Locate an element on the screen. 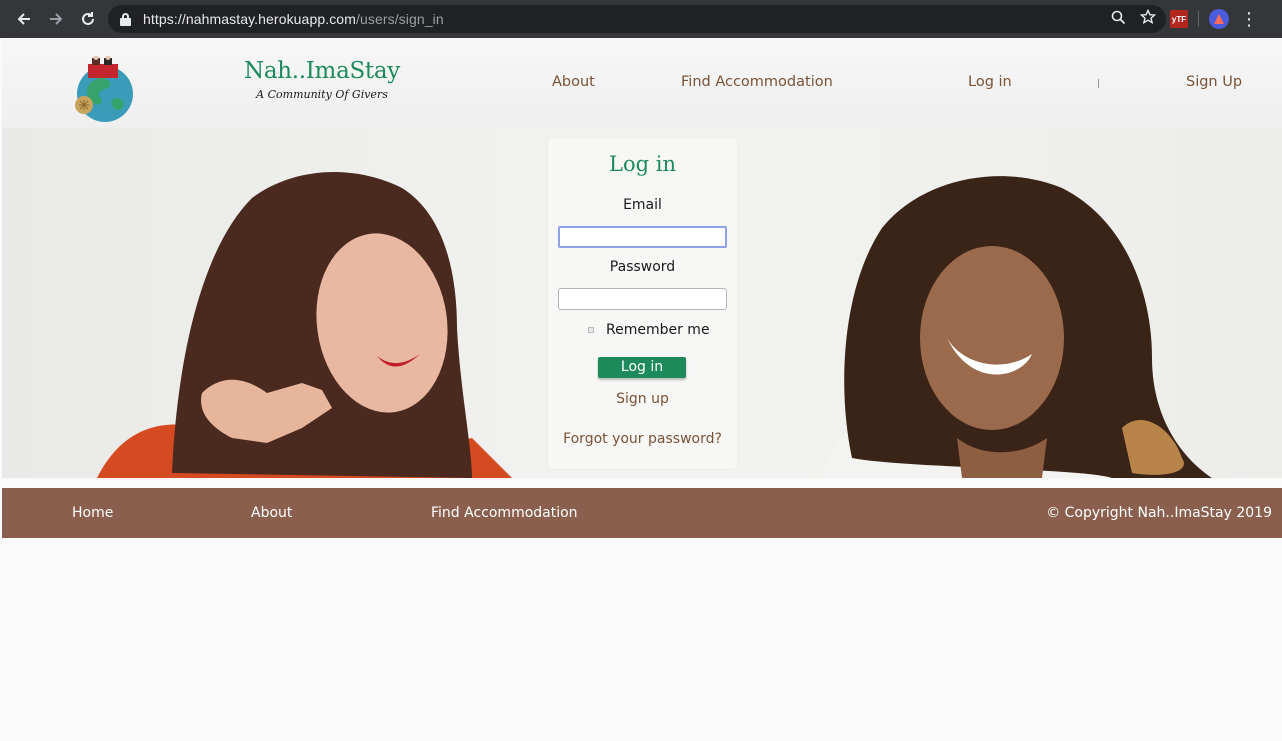  brand-tagline: A Community Of Givers is located at coordinates (322, 94).